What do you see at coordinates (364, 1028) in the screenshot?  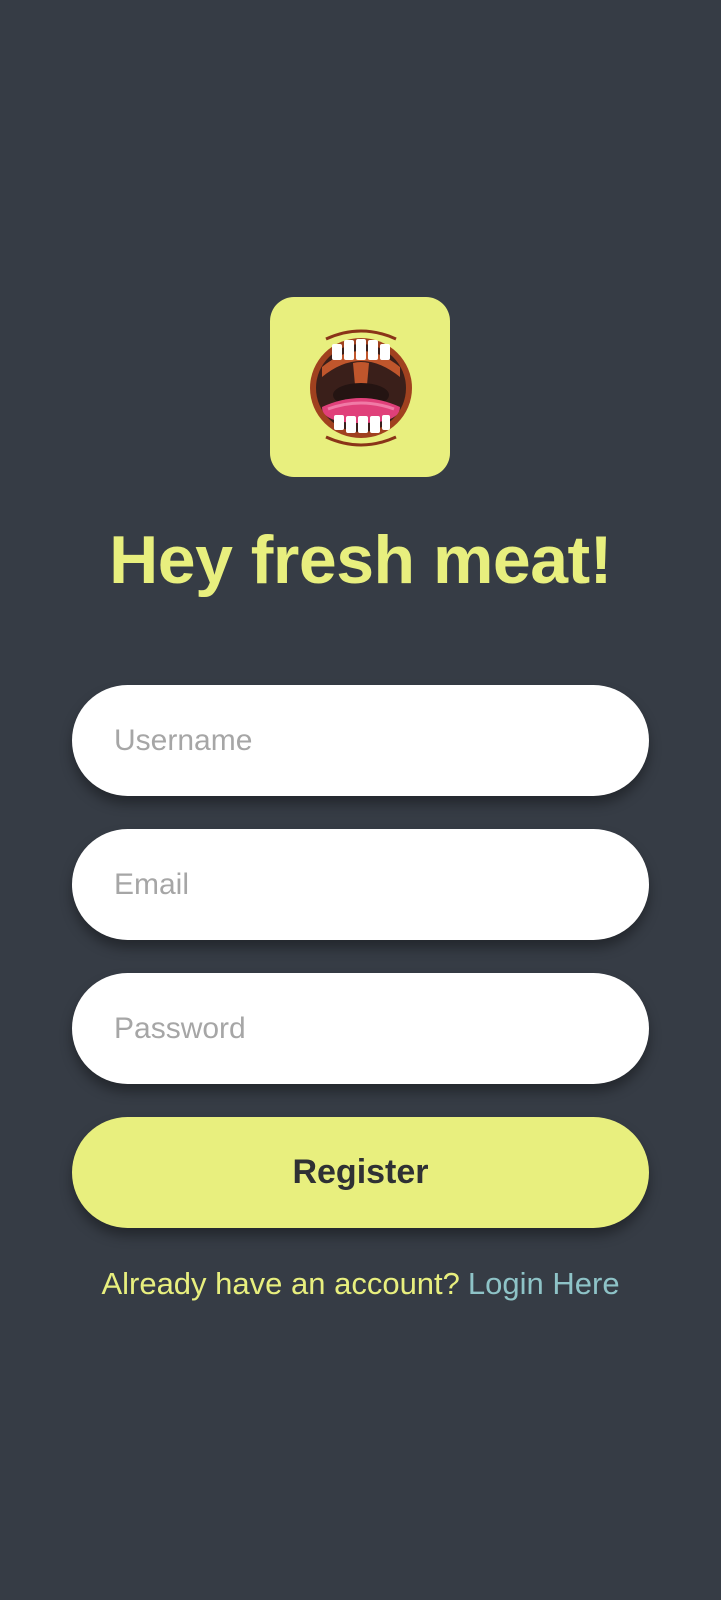 I see `password-input` at bounding box center [364, 1028].